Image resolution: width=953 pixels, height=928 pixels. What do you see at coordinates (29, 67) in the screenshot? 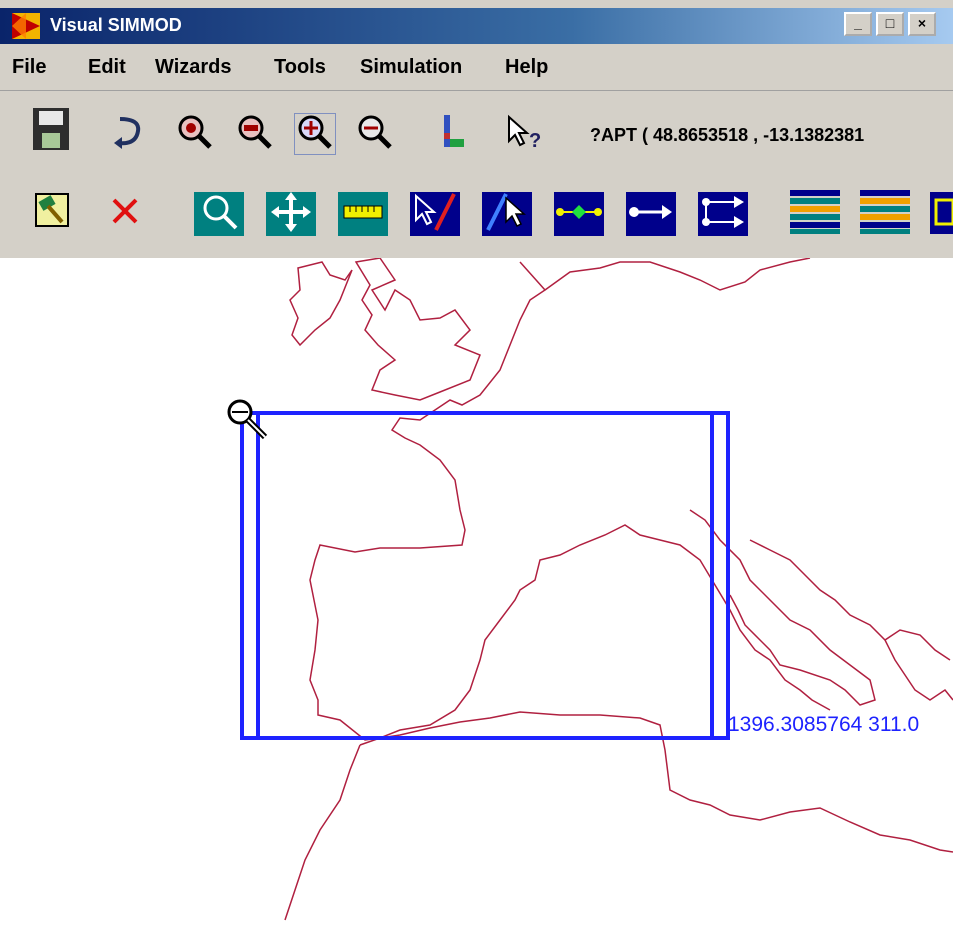
I see `menu-file: File` at bounding box center [29, 67].